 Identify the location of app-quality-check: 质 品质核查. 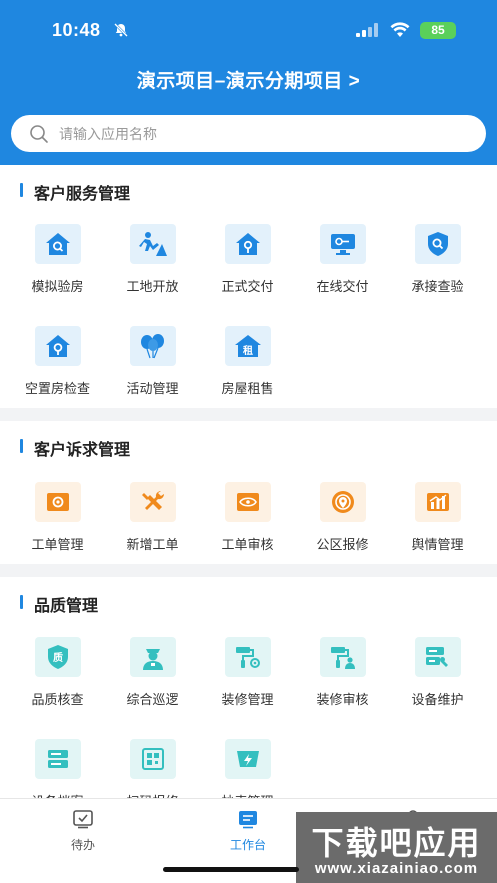
(57, 677).